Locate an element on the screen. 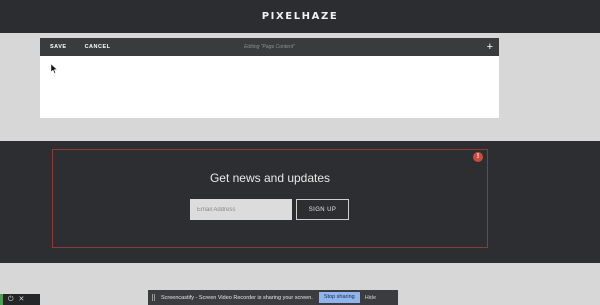 Image resolution: width=600 pixels, height=305 pixels. recorder-controls: ⏻ ✕ is located at coordinates (20, 299).